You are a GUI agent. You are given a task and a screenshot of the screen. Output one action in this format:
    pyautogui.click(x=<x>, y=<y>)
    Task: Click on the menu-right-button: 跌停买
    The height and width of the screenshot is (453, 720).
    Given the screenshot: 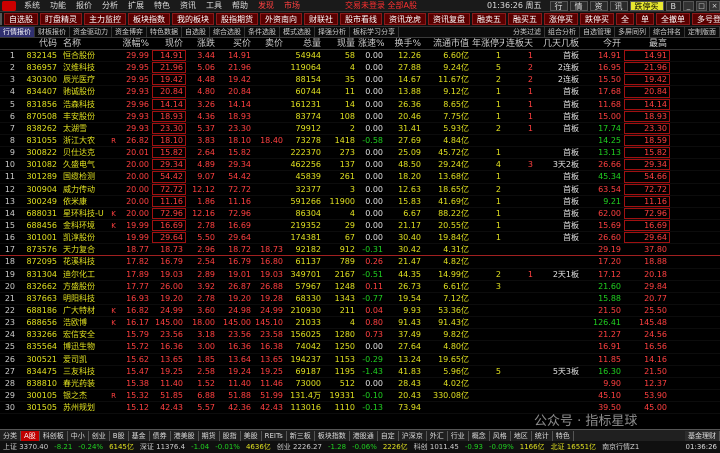 What is the action you would take?
    pyautogui.click(x=646, y=5)
    